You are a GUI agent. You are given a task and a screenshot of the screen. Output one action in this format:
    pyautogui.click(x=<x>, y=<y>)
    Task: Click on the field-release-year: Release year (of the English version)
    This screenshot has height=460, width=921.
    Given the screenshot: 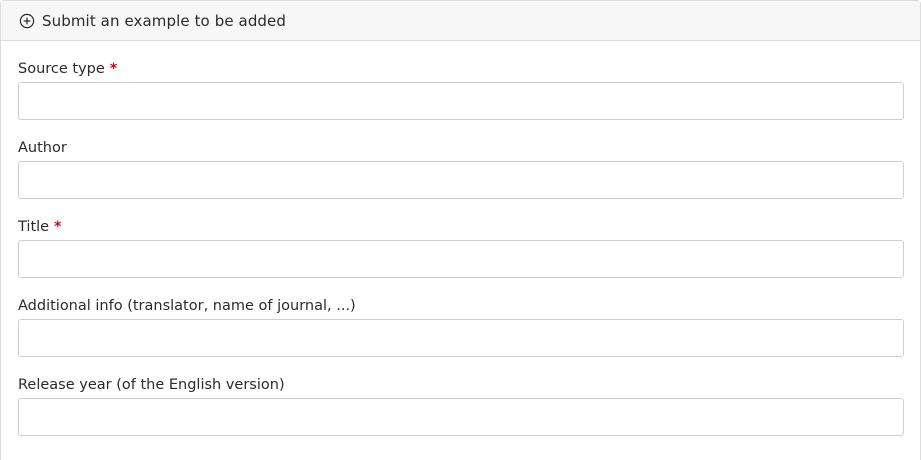 What is the action you would take?
    pyautogui.click(x=461, y=406)
    